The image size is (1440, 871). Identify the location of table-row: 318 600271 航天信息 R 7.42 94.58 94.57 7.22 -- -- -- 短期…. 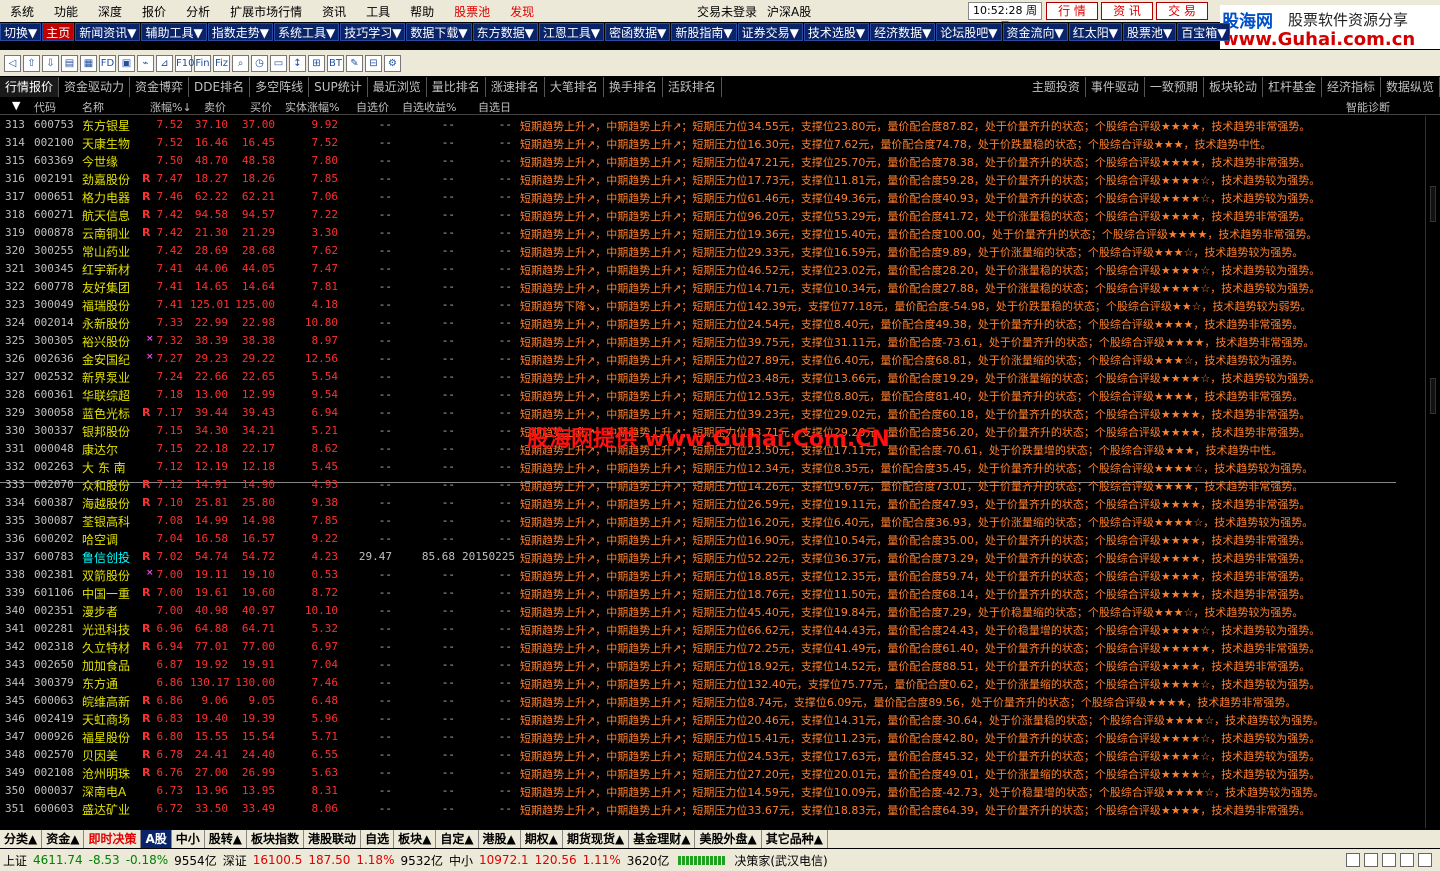
(712, 215).